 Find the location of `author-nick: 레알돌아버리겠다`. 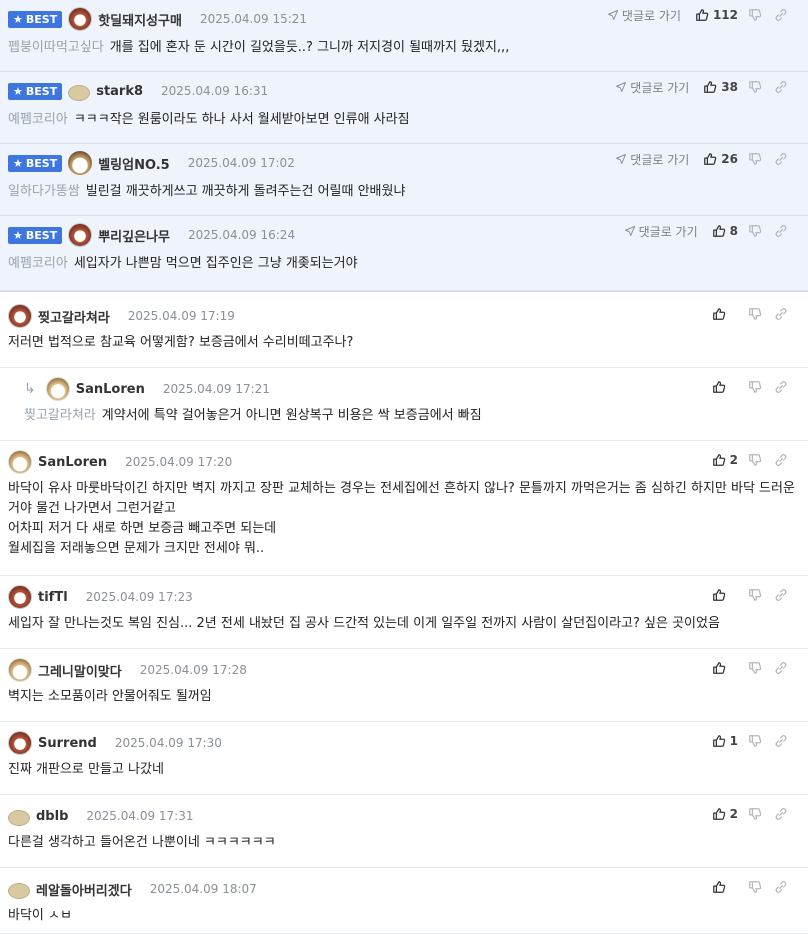

author-nick: 레알돌아버리겠다 is located at coordinates (84, 889).